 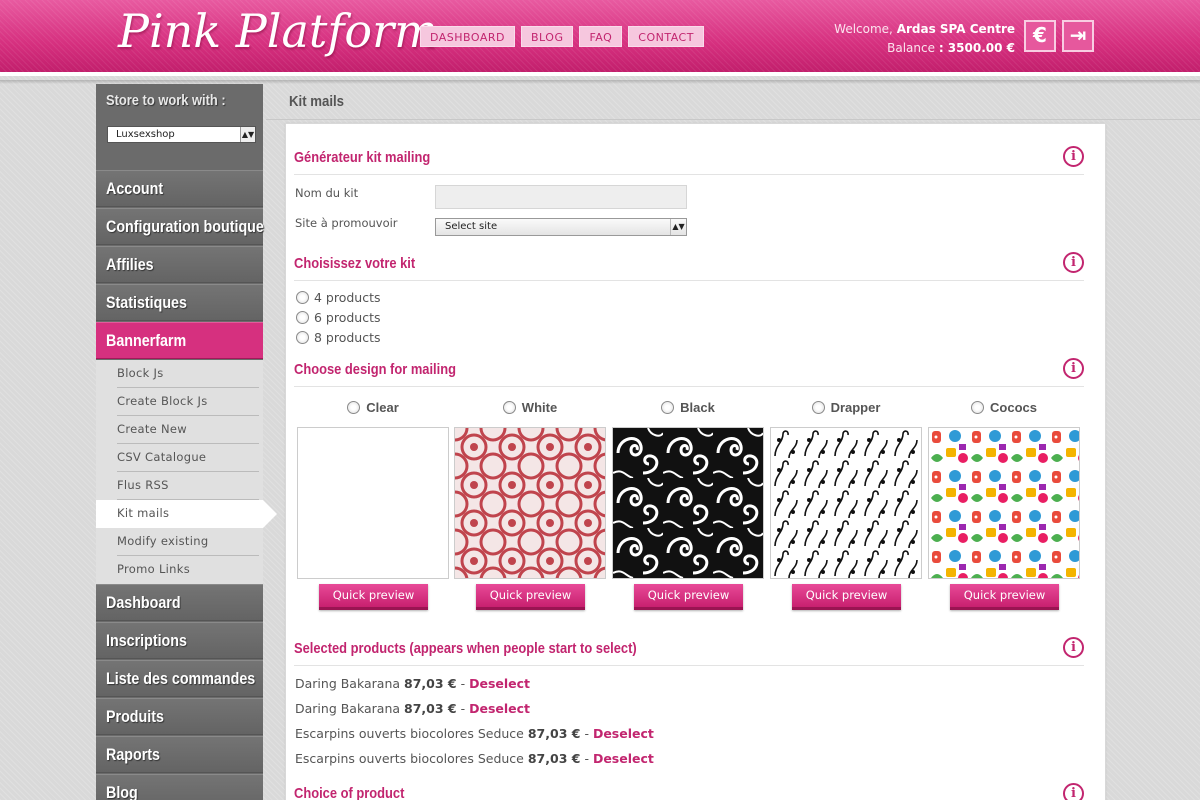 What do you see at coordinates (145, 134) in the screenshot?
I see `store-select-value: Luxsexshop` at bounding box center [145, 134].